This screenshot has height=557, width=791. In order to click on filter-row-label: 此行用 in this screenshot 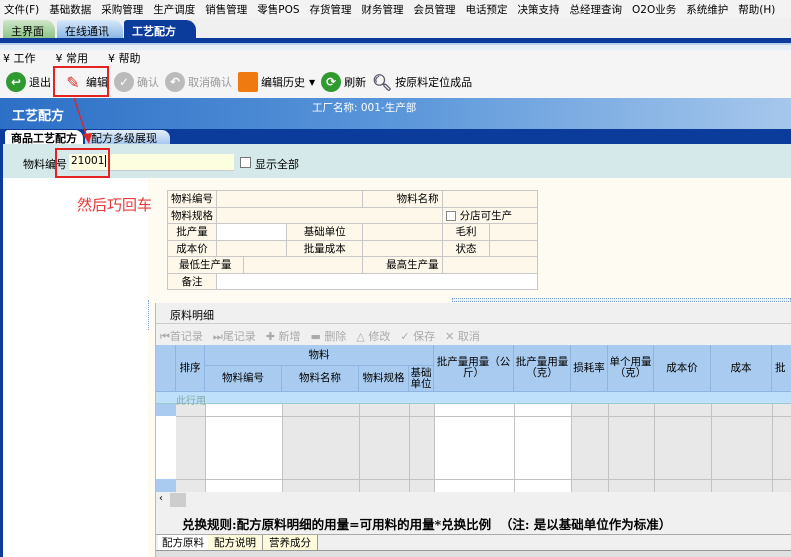, I will do `click(191, 401)`.